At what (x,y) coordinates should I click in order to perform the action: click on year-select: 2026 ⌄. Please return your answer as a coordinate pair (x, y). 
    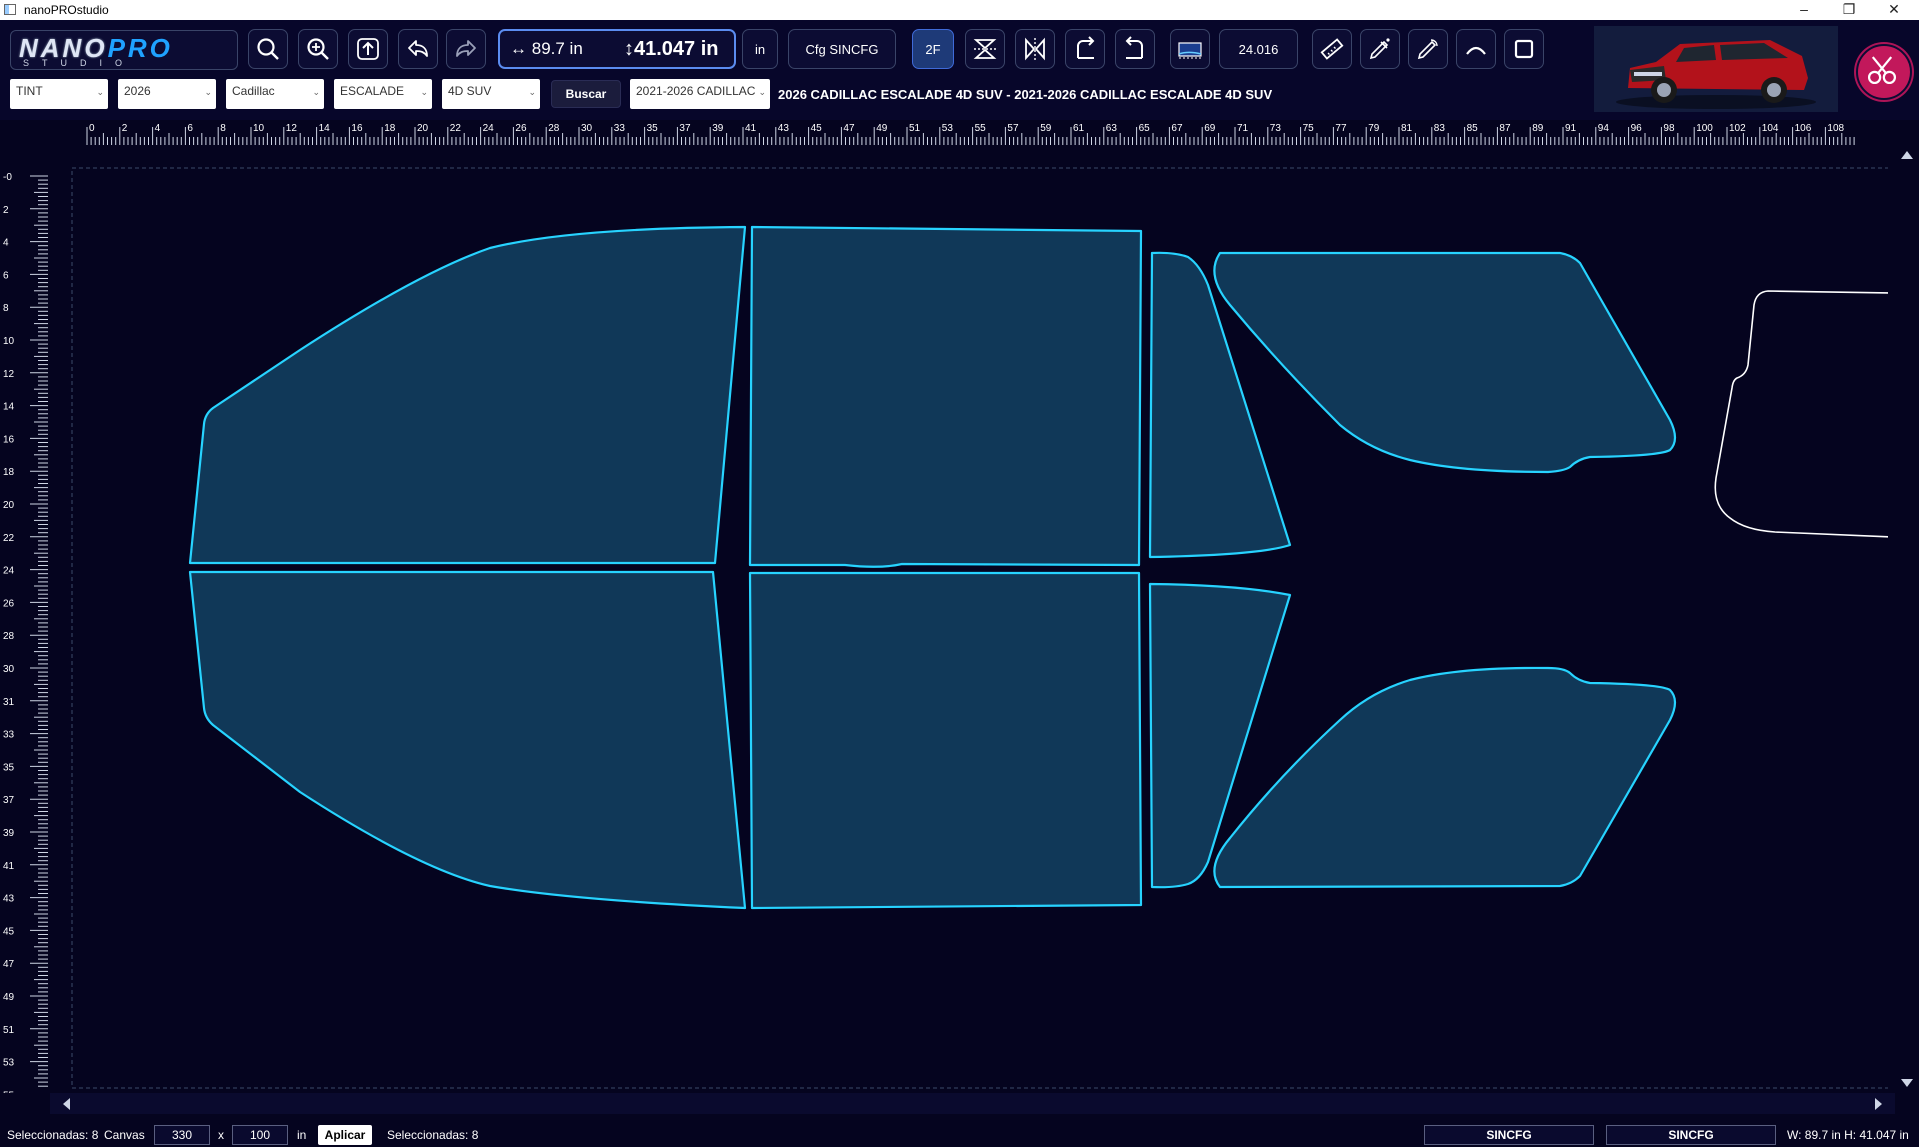
    Looking at the image, I should click on (167, 94).